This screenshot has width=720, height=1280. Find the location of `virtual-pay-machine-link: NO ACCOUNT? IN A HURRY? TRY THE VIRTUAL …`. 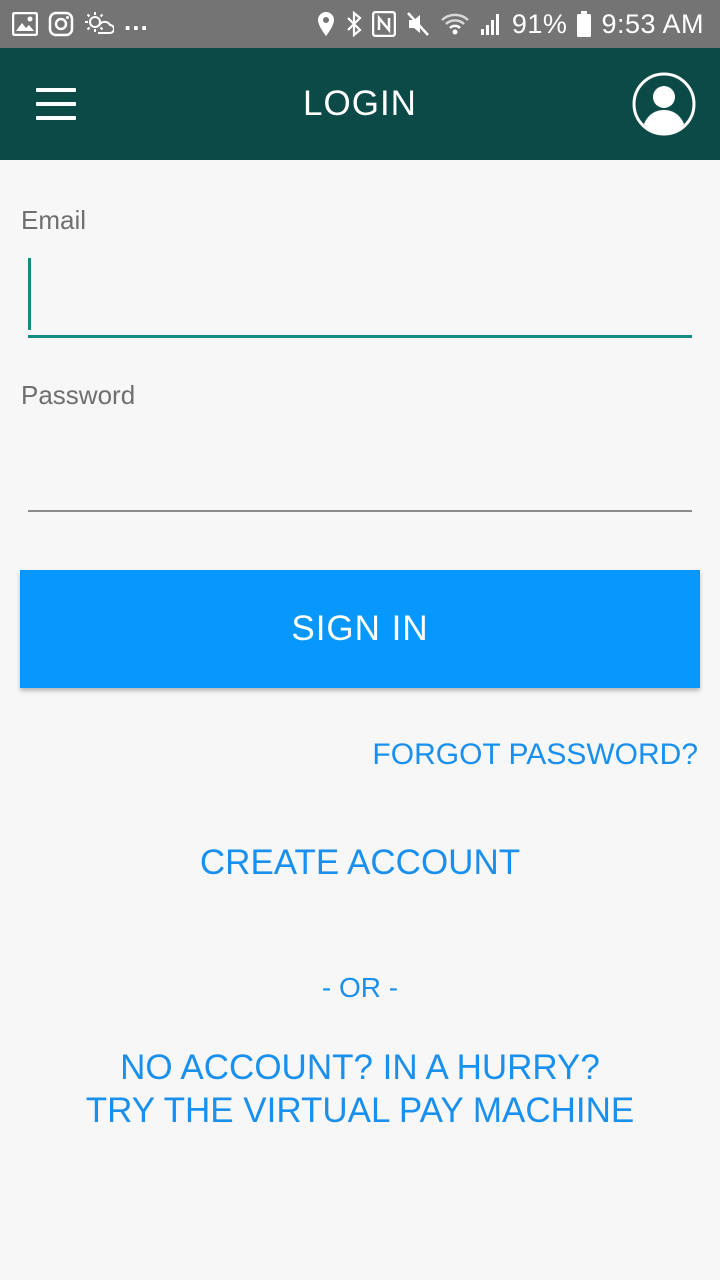

virtual-pay-machine-link: NO ACCOUNT? IN A HURRY? TRY THE VIRTUAL … is located at coordinates (360, 1089).